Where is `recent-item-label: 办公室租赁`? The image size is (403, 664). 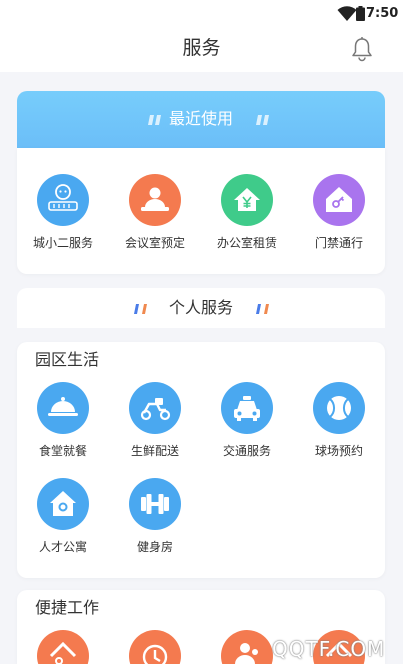
recent-item-label: 办公室租赁 is located at coordinates (246, 243).